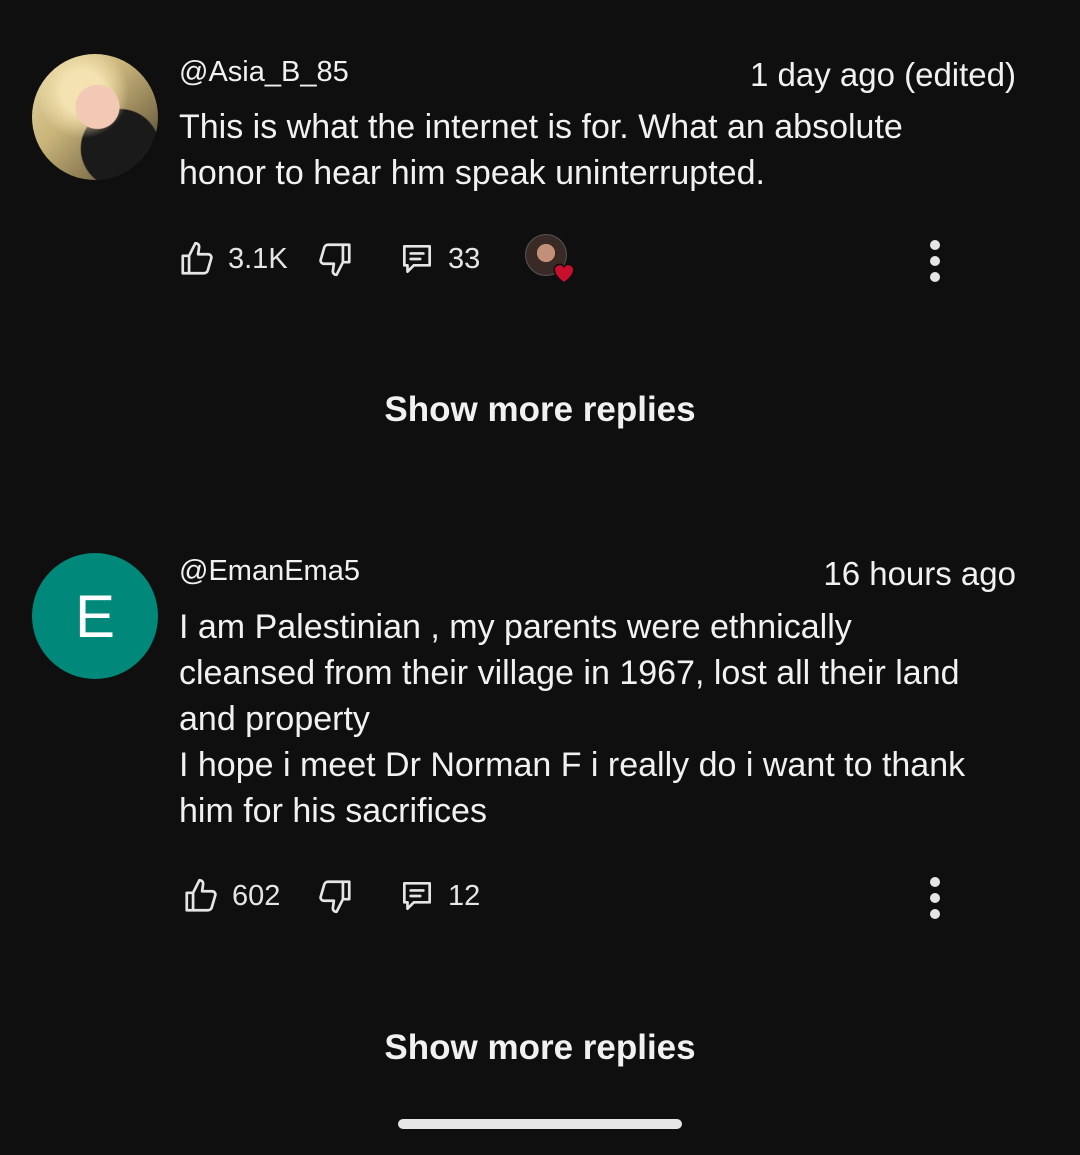 The width and height of the screenshot is (1080, 1155). Describe the element at coordinates (256, 895) in the screenshot. I see `like-count: 602` at that location.